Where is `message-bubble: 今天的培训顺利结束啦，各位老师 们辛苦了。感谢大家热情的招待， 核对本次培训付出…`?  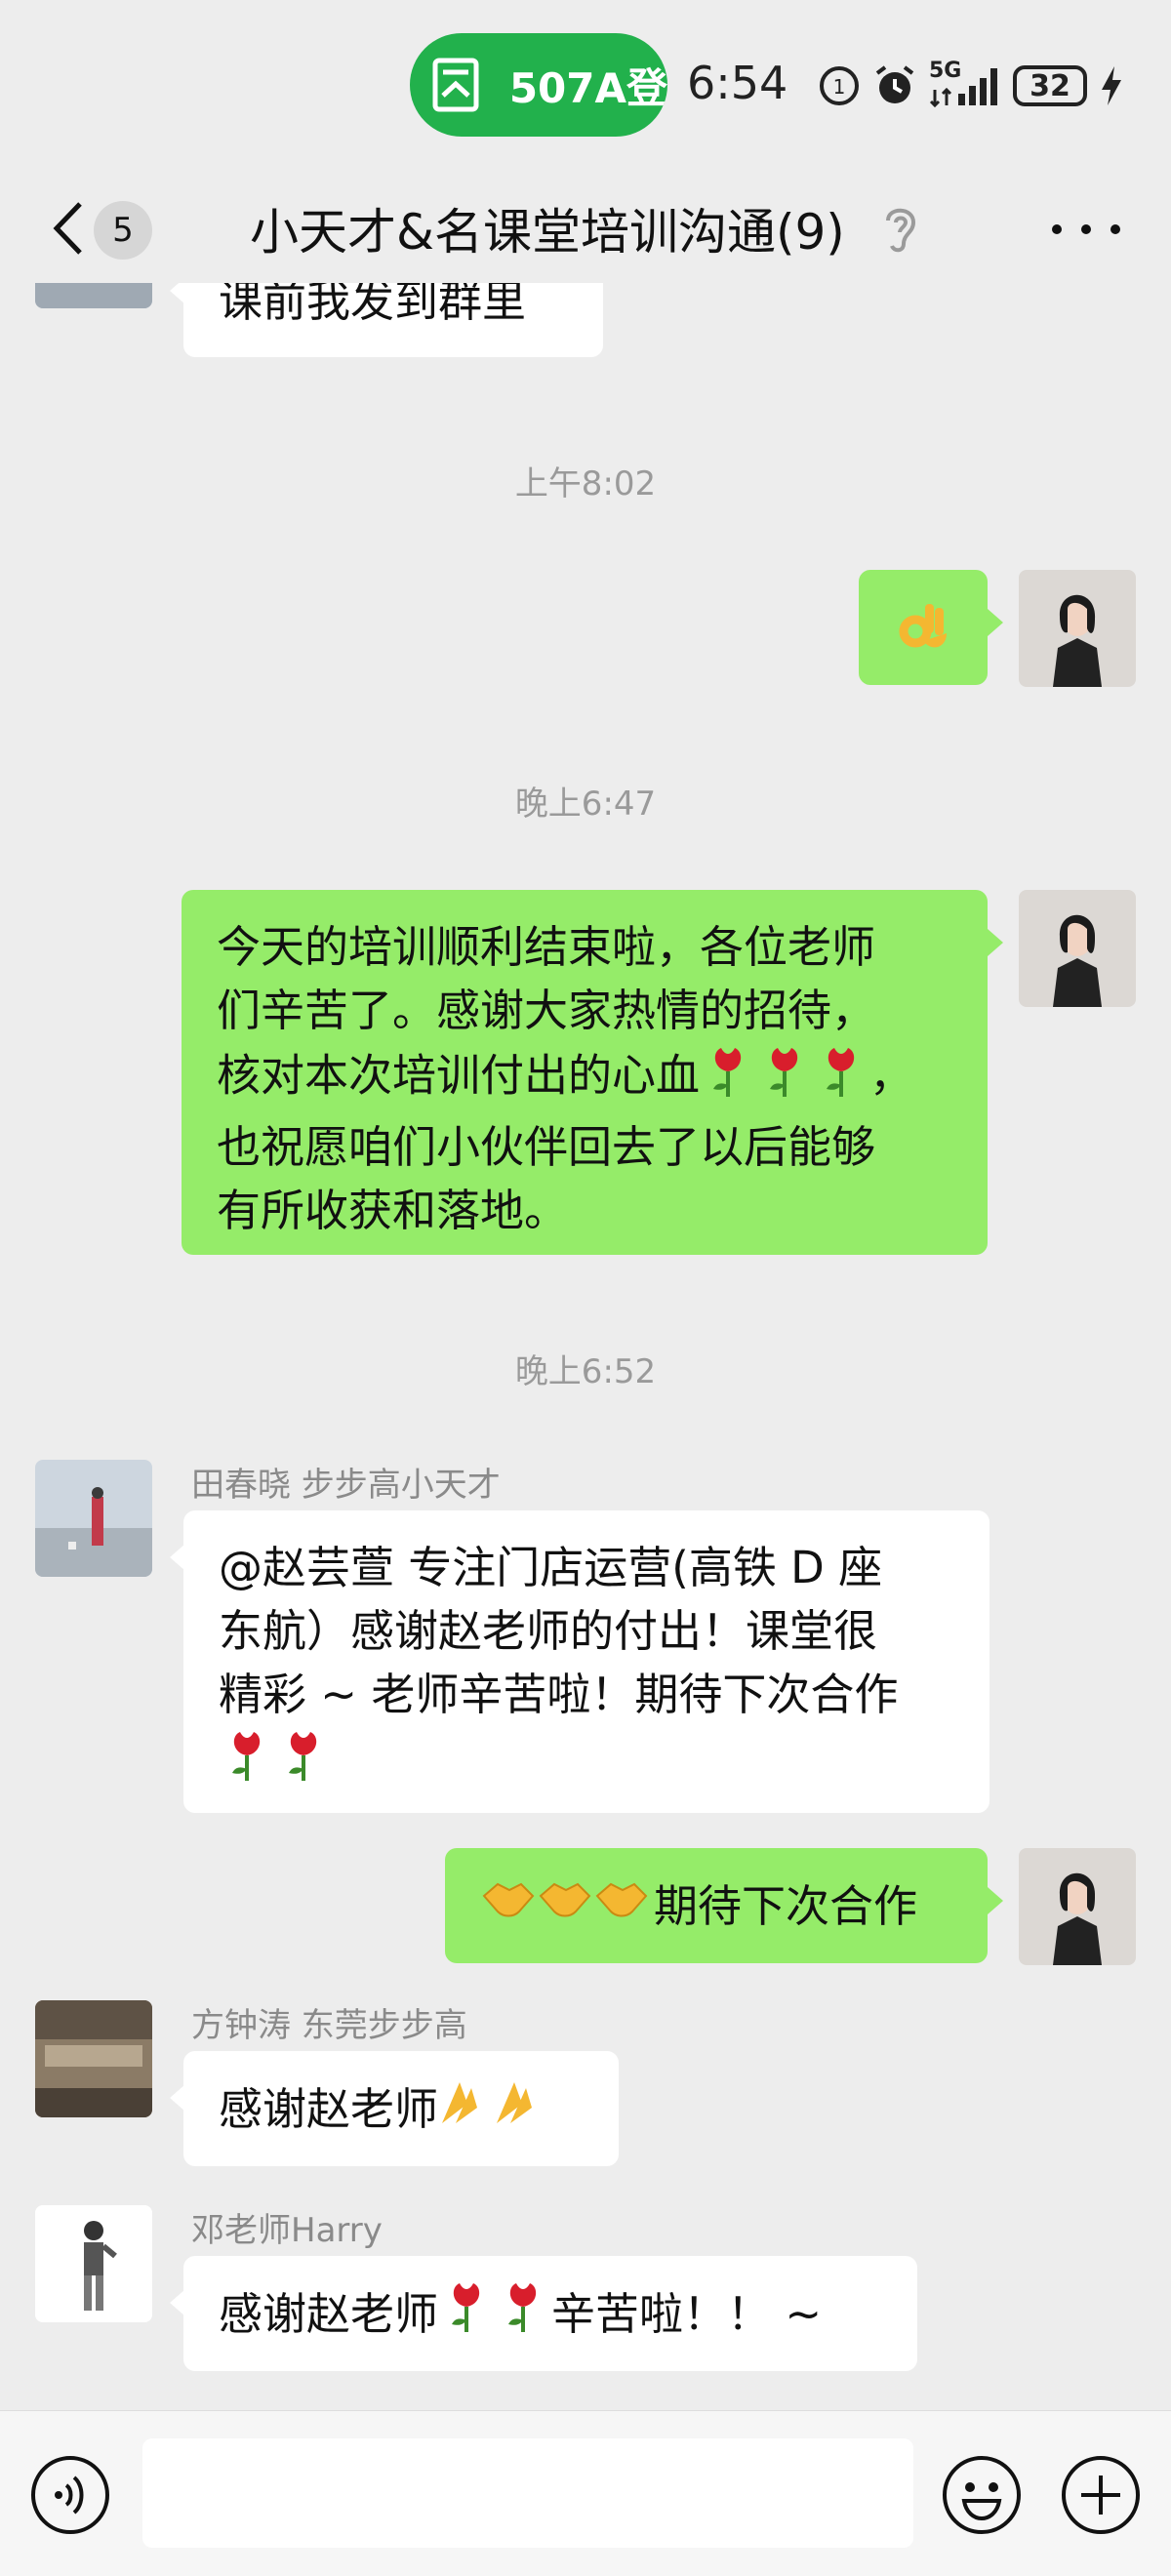 message-bubble: 今天的培训顺利结束啦，各位老师 们辛苦了。感谢大家热情的招待， 核对本次培训付出… is located at coordinates (585, 1072).